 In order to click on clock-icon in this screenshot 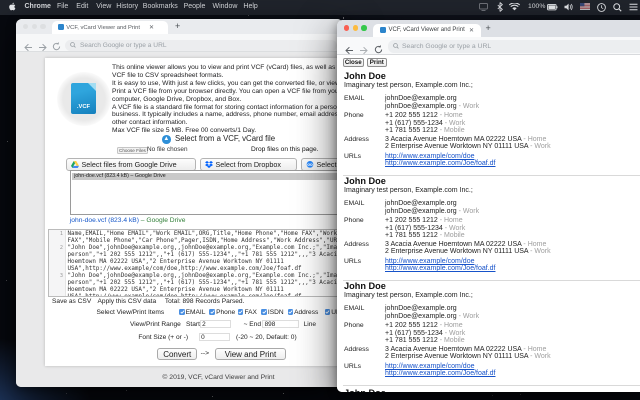, I will do `click(601, 8)`.